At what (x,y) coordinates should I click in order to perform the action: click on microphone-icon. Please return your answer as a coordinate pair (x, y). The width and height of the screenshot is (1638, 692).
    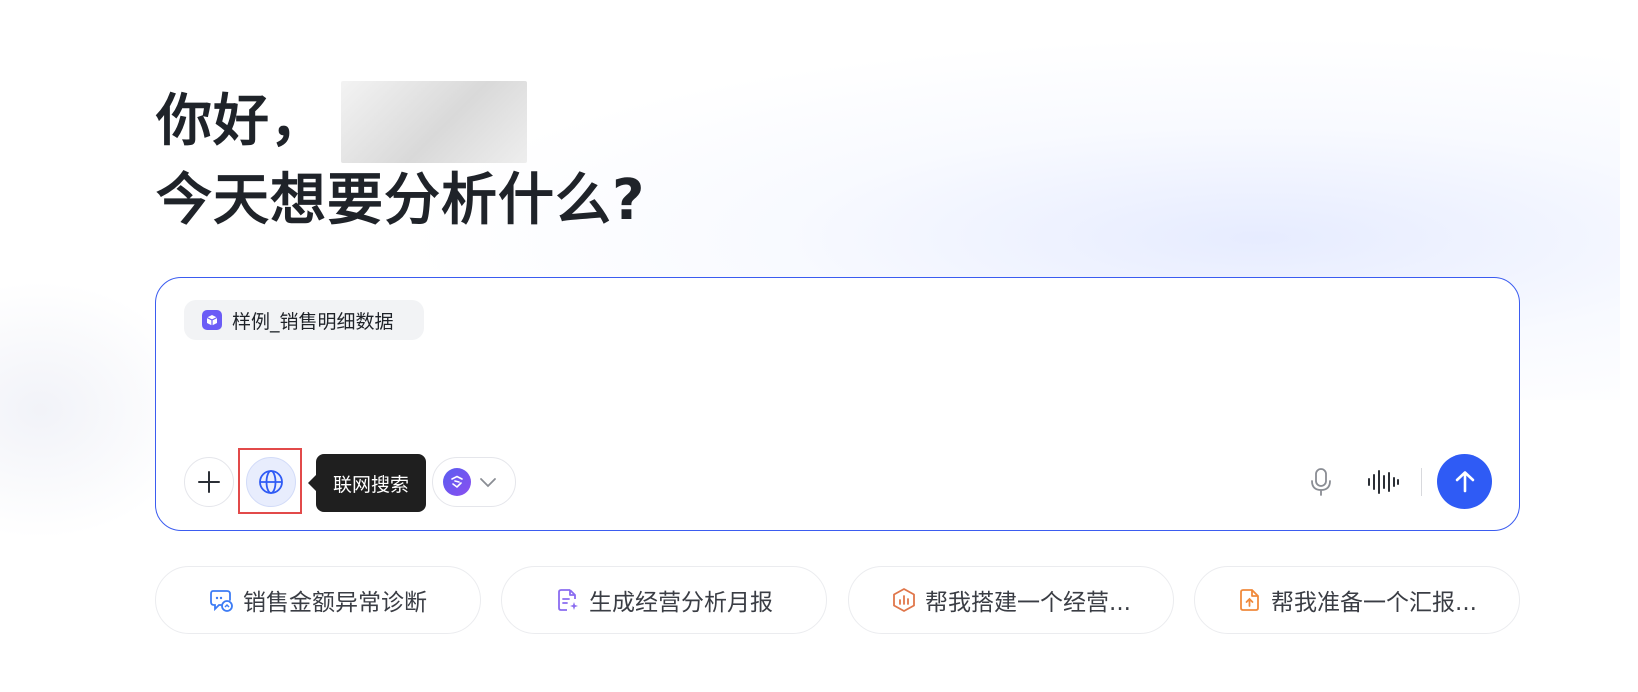
    Looking at the image, I should click on (1321, 482).